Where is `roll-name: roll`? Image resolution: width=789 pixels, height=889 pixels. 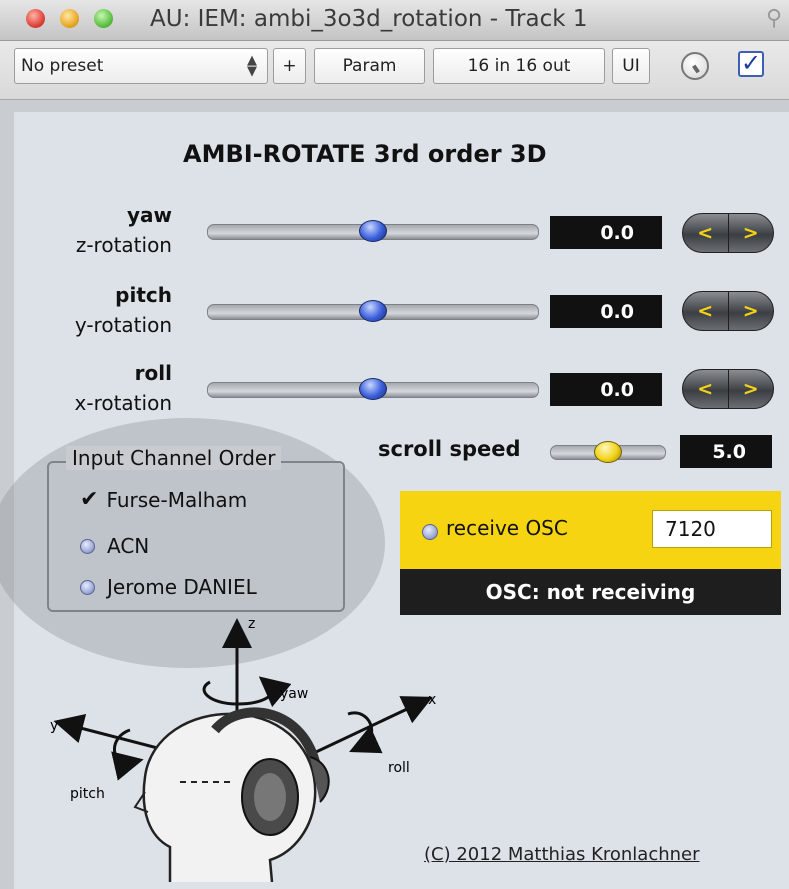
roll-name: roll is located at coordinates (153, 373).